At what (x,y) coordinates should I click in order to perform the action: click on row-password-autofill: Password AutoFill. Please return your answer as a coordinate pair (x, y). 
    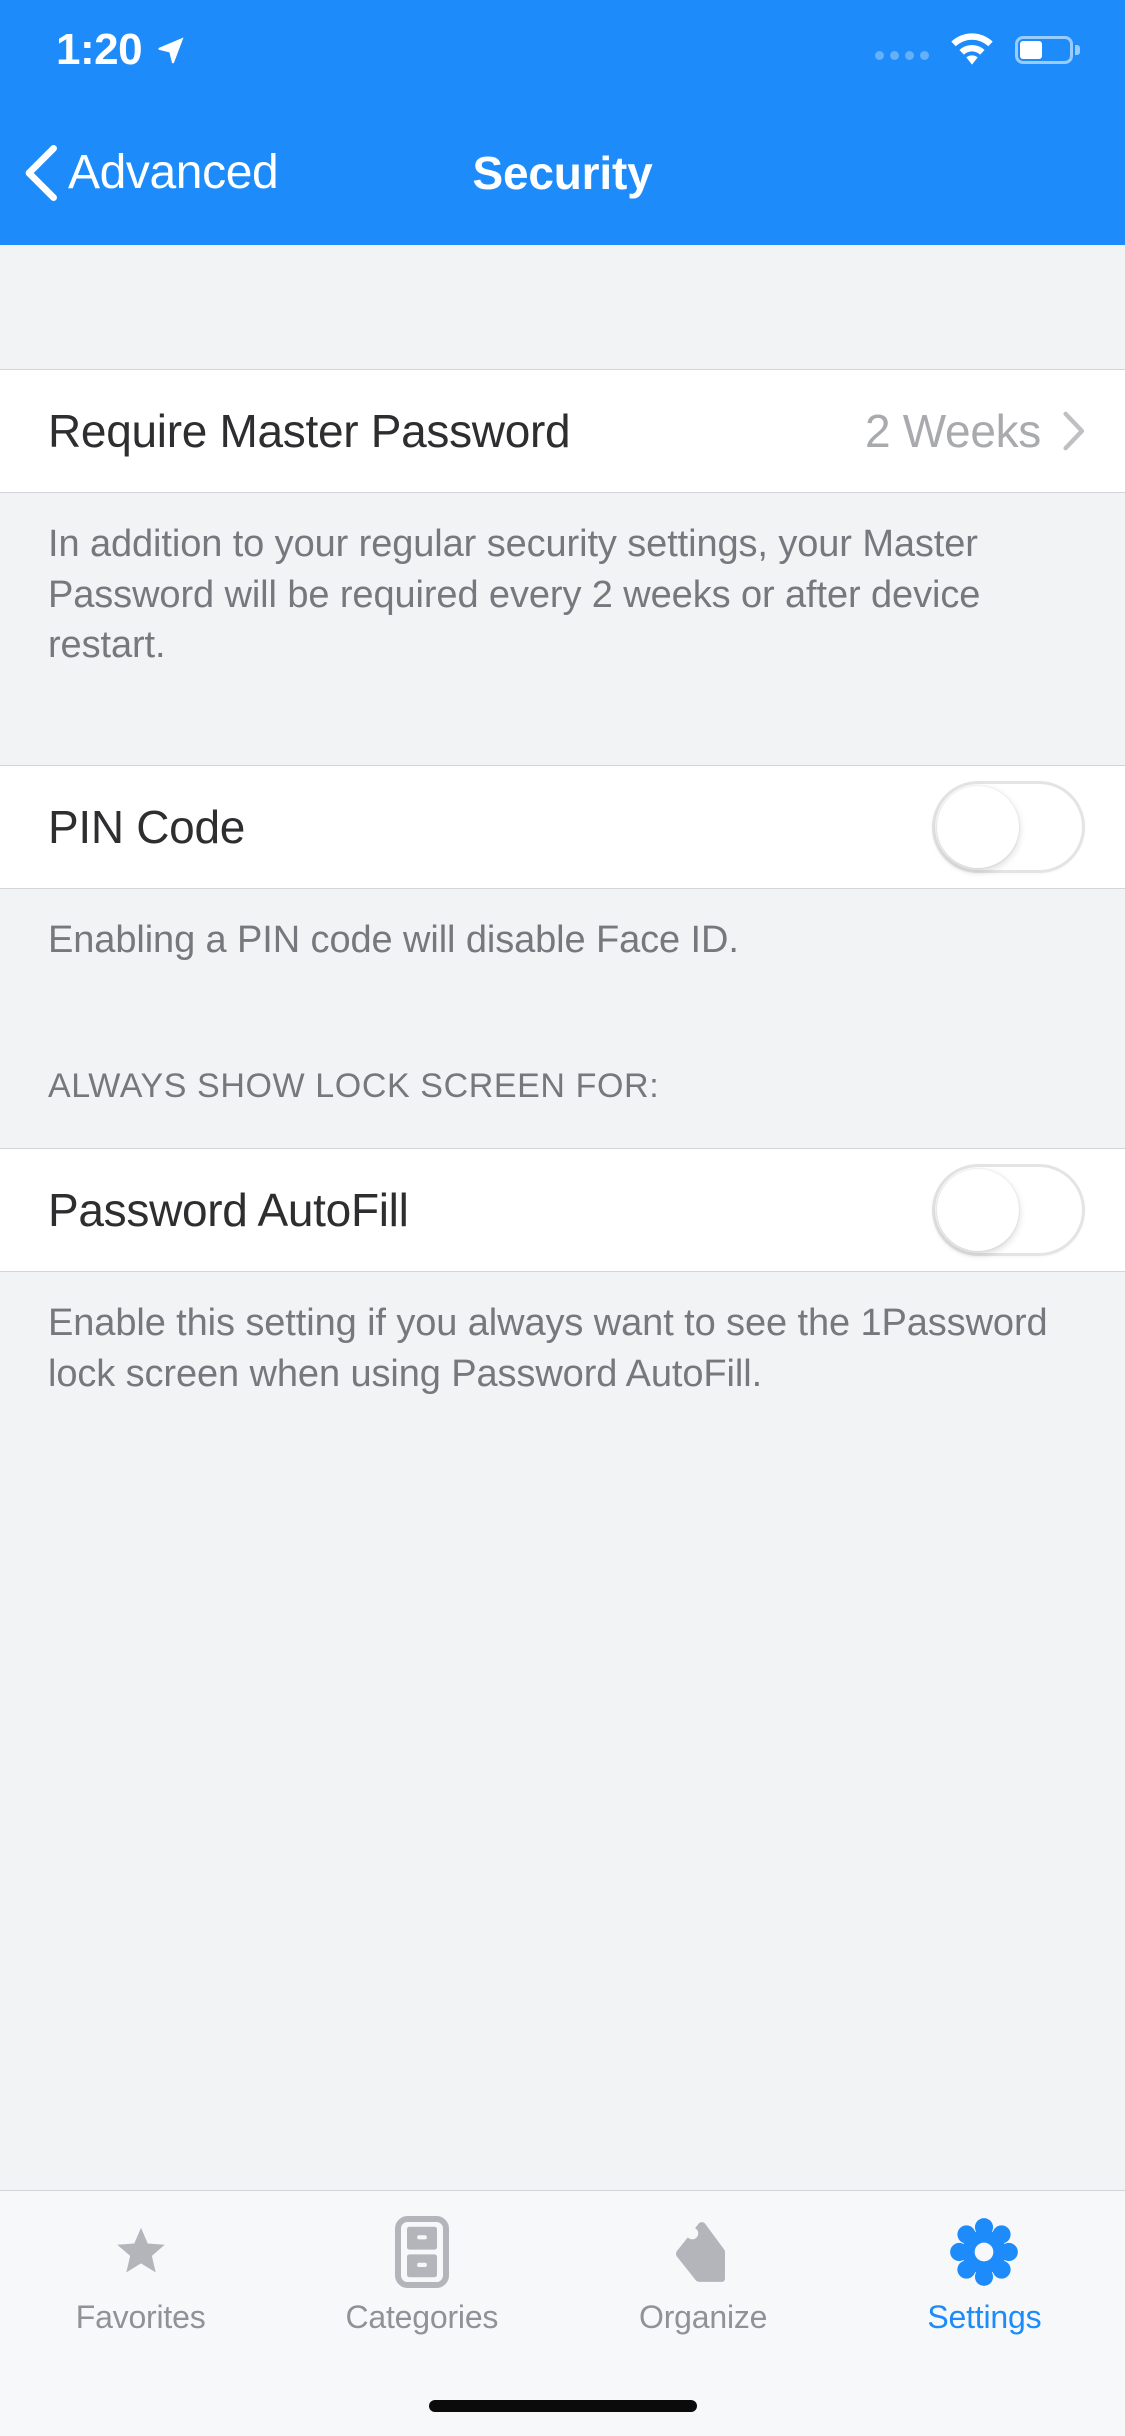
    Looking at the image, I should click on (562, 1210).